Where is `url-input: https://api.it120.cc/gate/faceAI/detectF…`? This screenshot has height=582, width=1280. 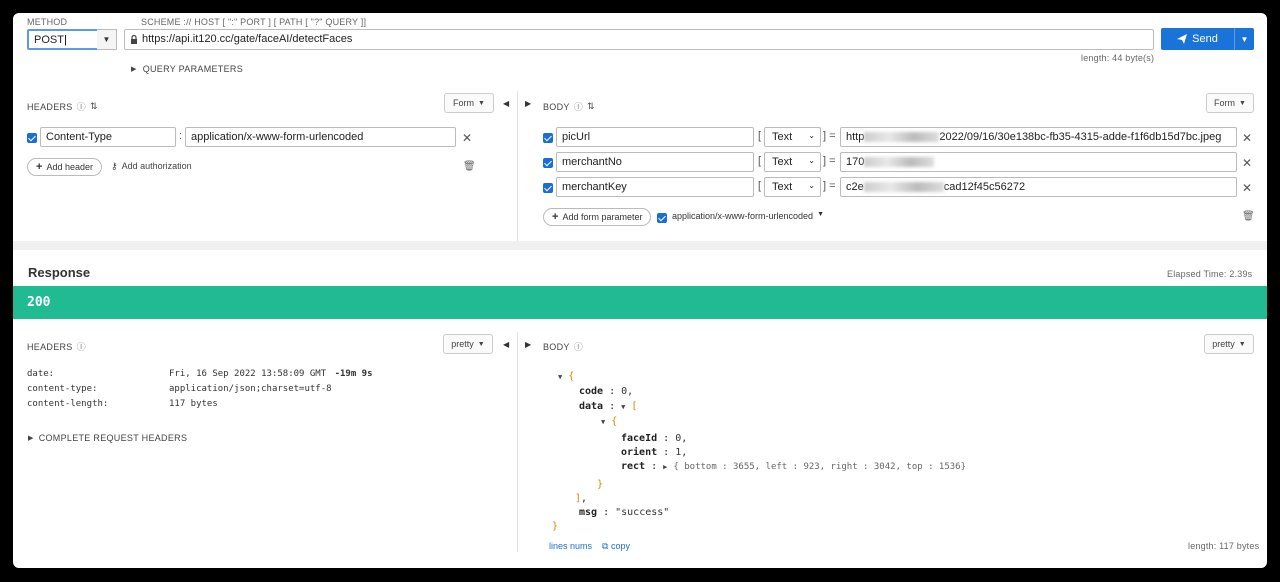
url-input: https://api.it120.cc/gate/faceAI/detectF… is located at coordinates (639, 39).